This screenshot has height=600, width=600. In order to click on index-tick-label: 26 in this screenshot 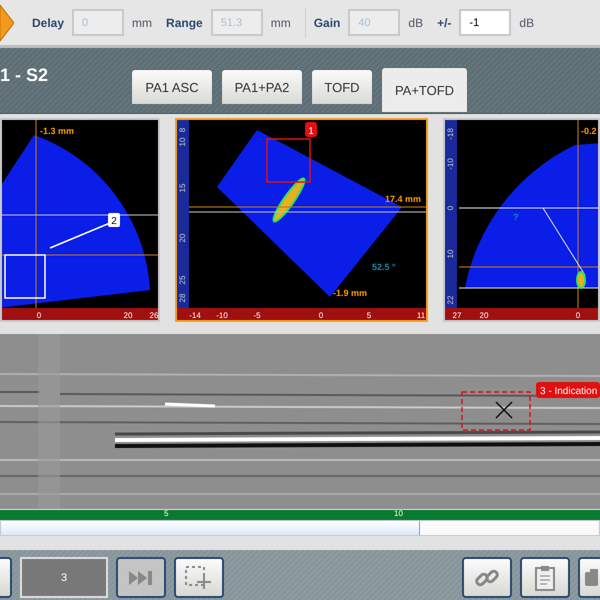, I will do `click(154, 315)`.